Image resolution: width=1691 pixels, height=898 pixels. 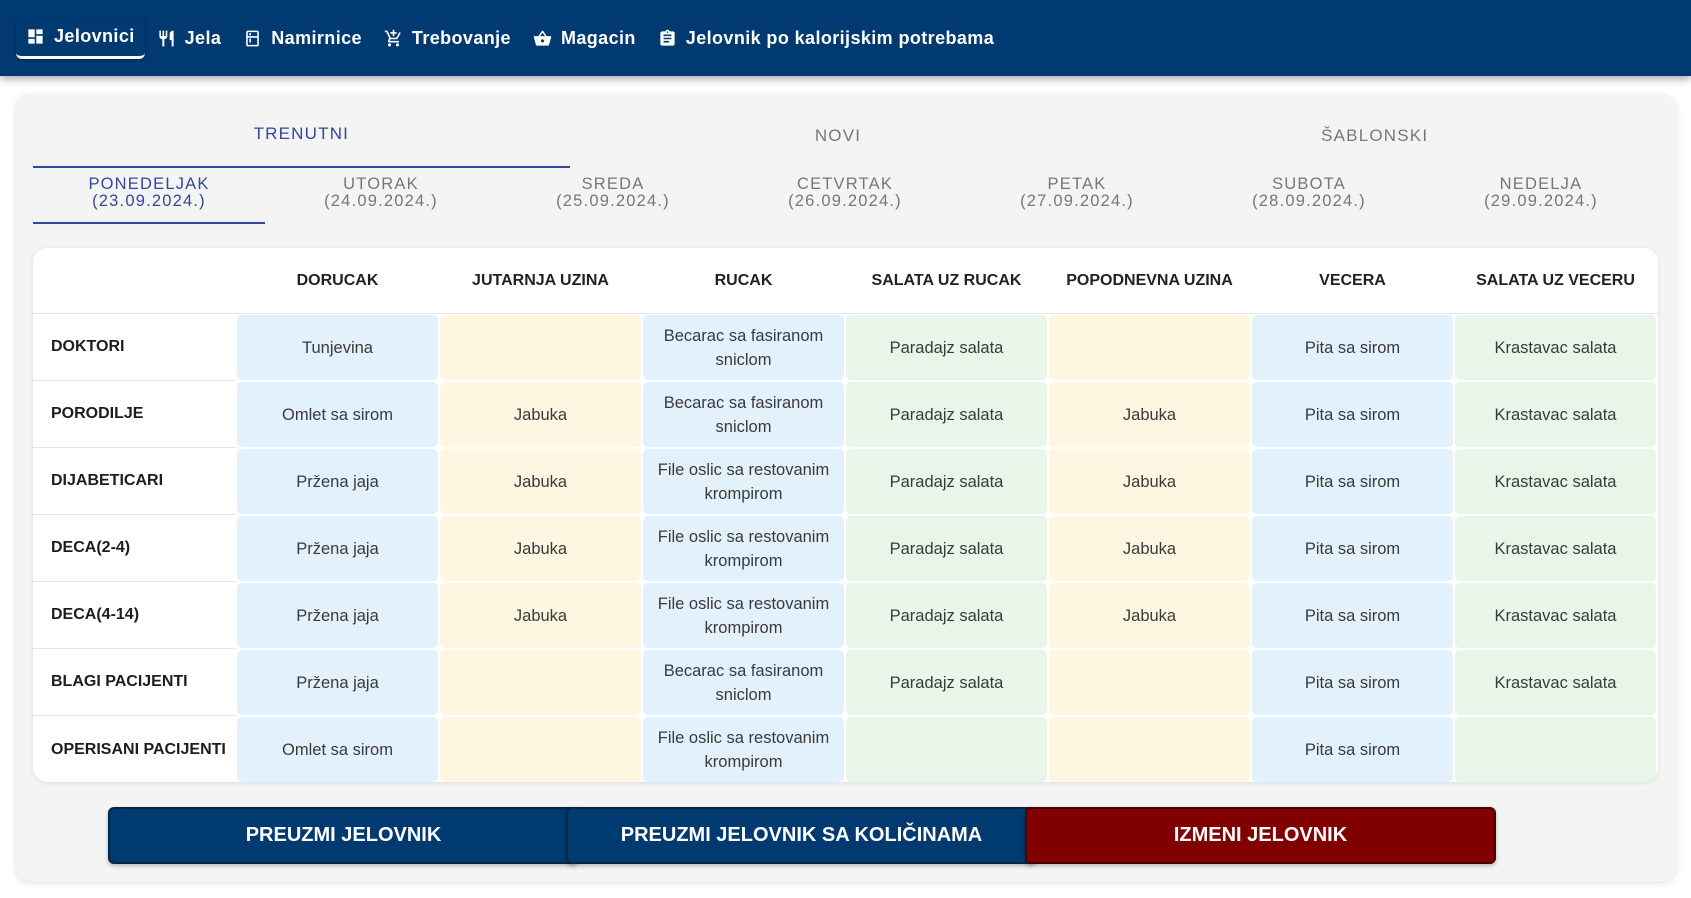 What do you see at coordinates (743, 280) in the screenshot?
I see `column-header: RUCAK` at bounding box center [743, 280].